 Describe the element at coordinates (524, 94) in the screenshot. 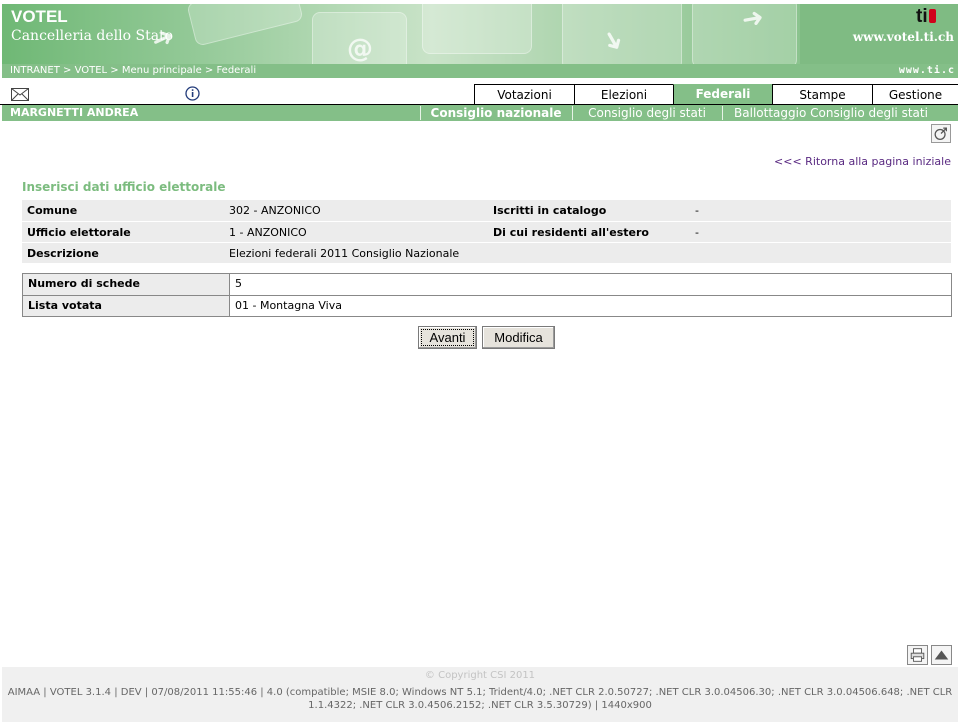

I see `tab-votazioni: Votazioni` at that location.